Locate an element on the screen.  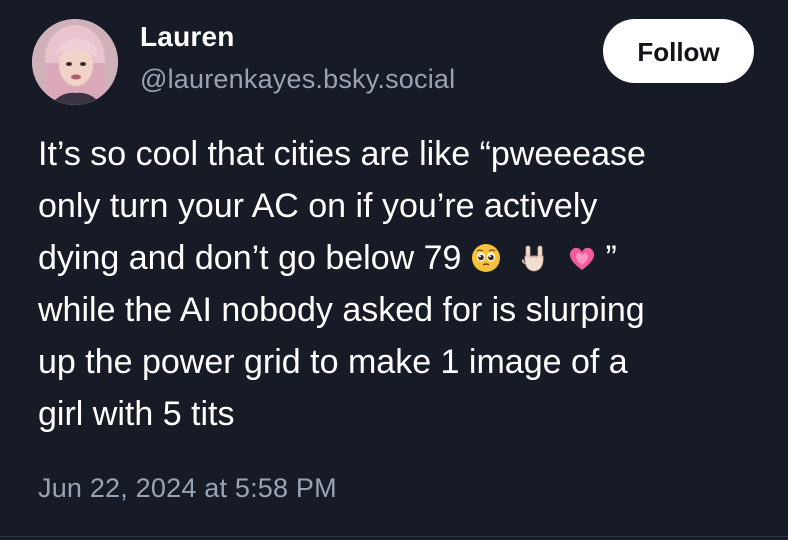
post-timestamp: Jun 22, 2024 at 5:58 PM is located at coordinates (187, 488).